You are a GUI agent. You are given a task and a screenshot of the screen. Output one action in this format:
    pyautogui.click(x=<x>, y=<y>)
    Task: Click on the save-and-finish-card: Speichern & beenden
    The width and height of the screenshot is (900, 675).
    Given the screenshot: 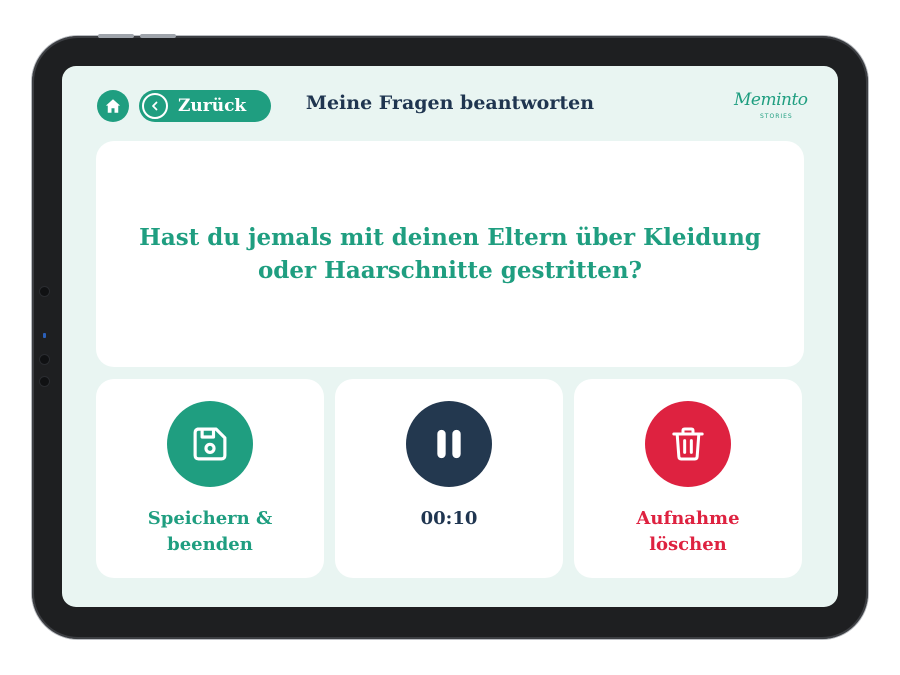 What is the action you would take?
    pyautogui.click(x=210, y=478)
    